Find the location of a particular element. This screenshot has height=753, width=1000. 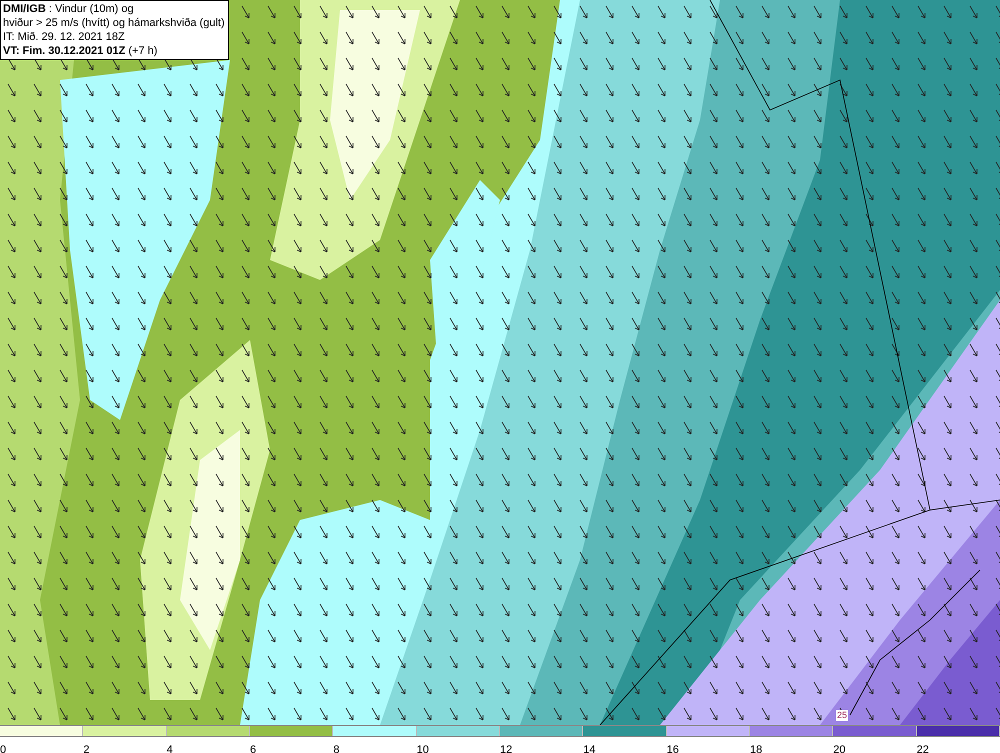

title-line: VT: Fim. 30.12.2021 01Z (+7 h) is located at coordinates (80, 51).